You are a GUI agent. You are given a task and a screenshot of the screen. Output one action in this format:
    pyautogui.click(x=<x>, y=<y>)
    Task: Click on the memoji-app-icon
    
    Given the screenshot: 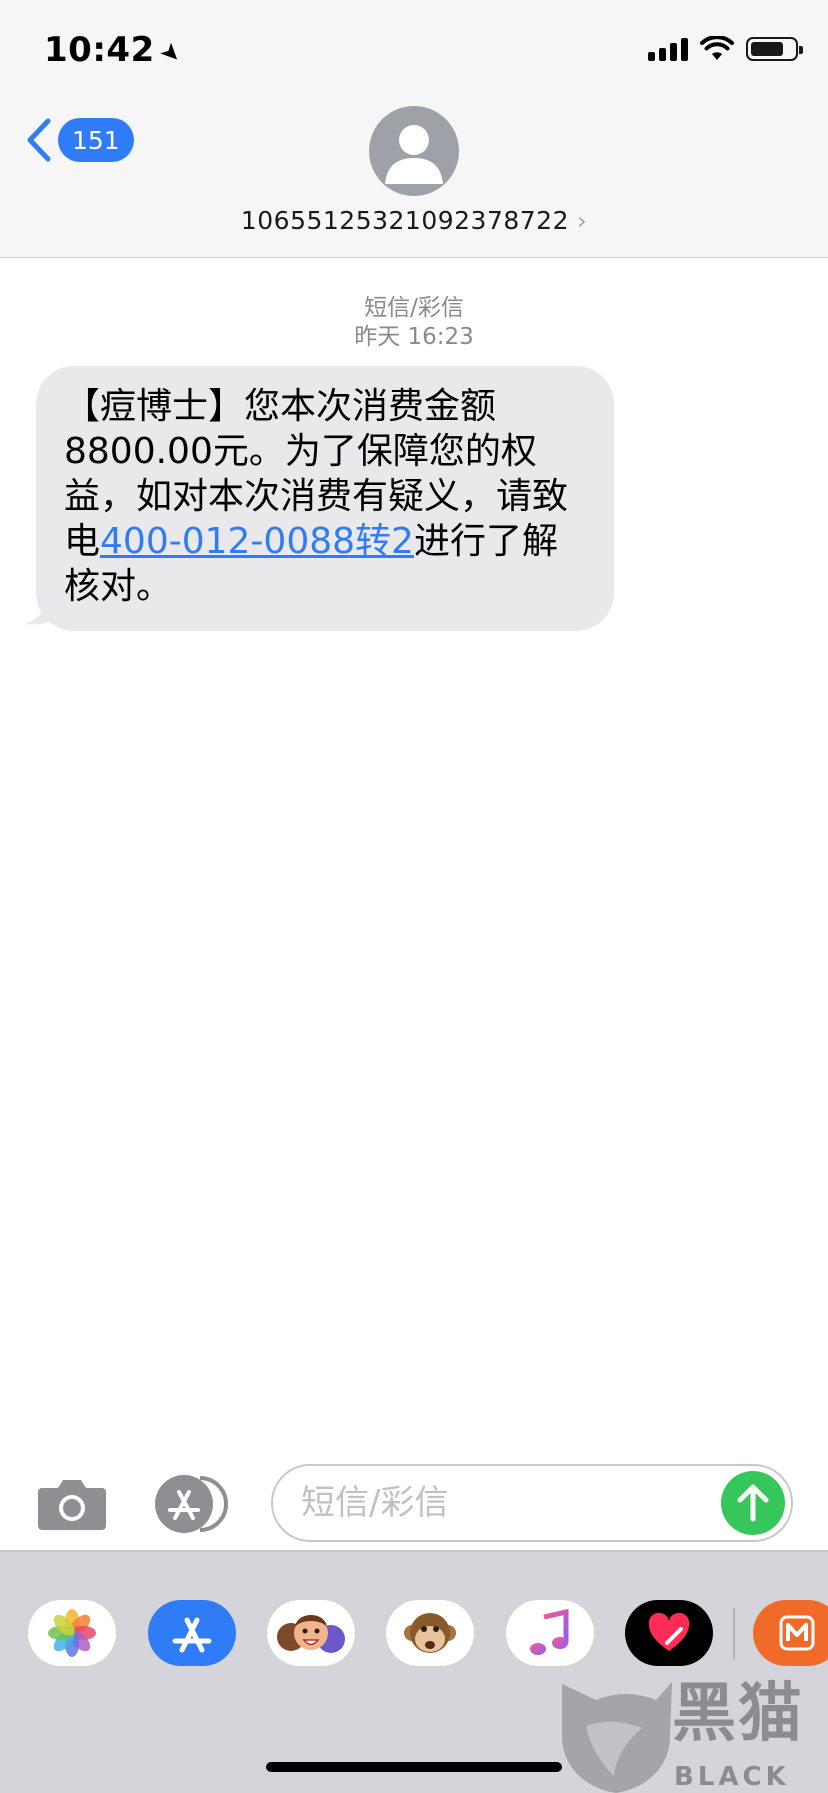 What is the action you would take?
    pyautogui.click(x=311, y=1633)
    